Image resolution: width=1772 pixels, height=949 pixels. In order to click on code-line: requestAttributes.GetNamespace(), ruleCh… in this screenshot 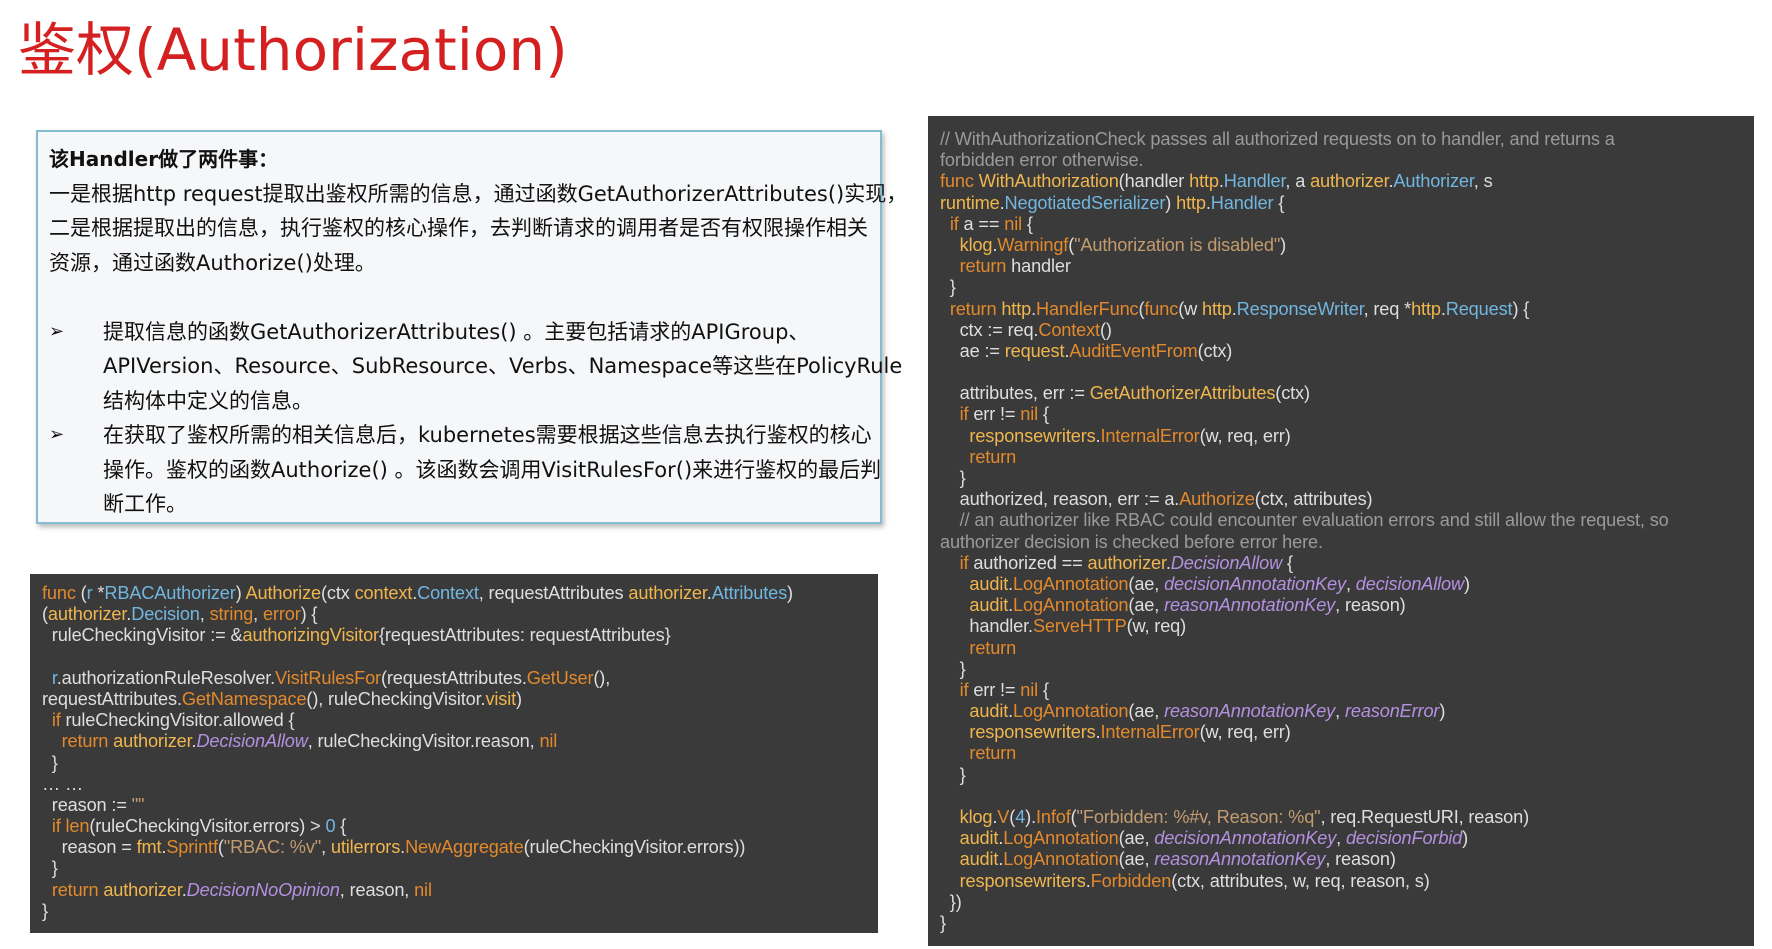, I will do `click(455, 699)`.